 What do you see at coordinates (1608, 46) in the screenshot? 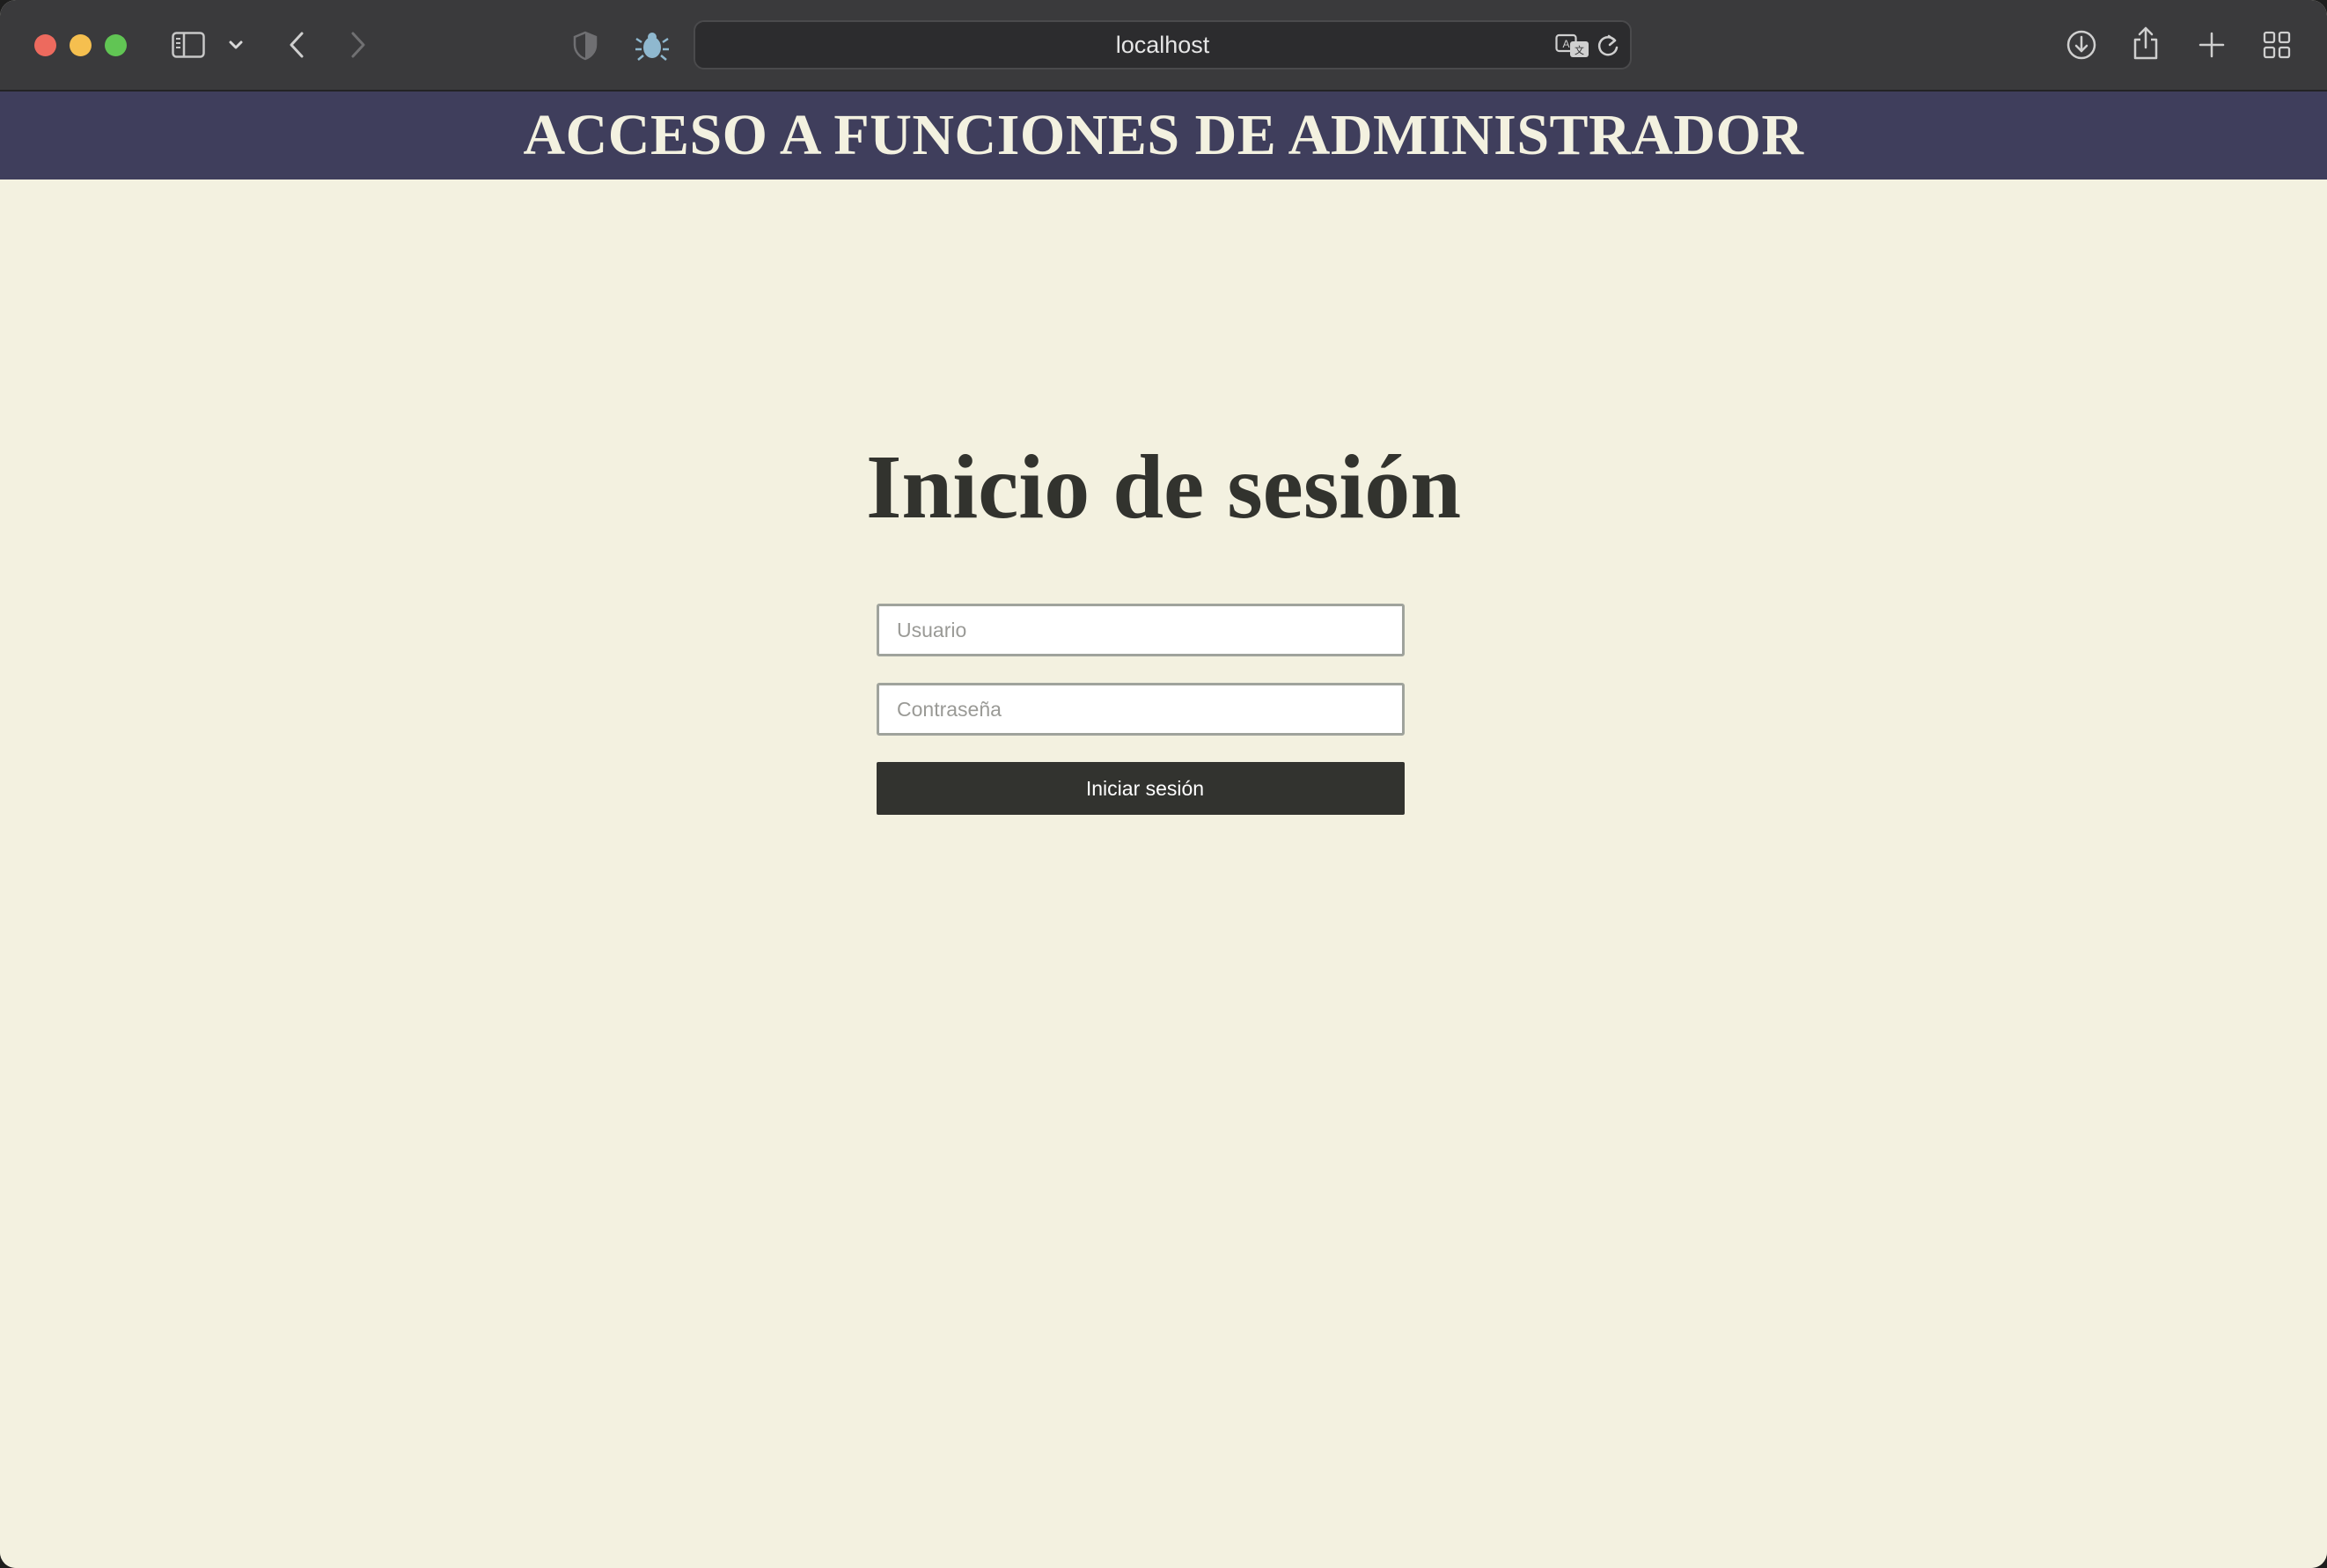
I see `reload-icon` at bounding box center [1608, 46].